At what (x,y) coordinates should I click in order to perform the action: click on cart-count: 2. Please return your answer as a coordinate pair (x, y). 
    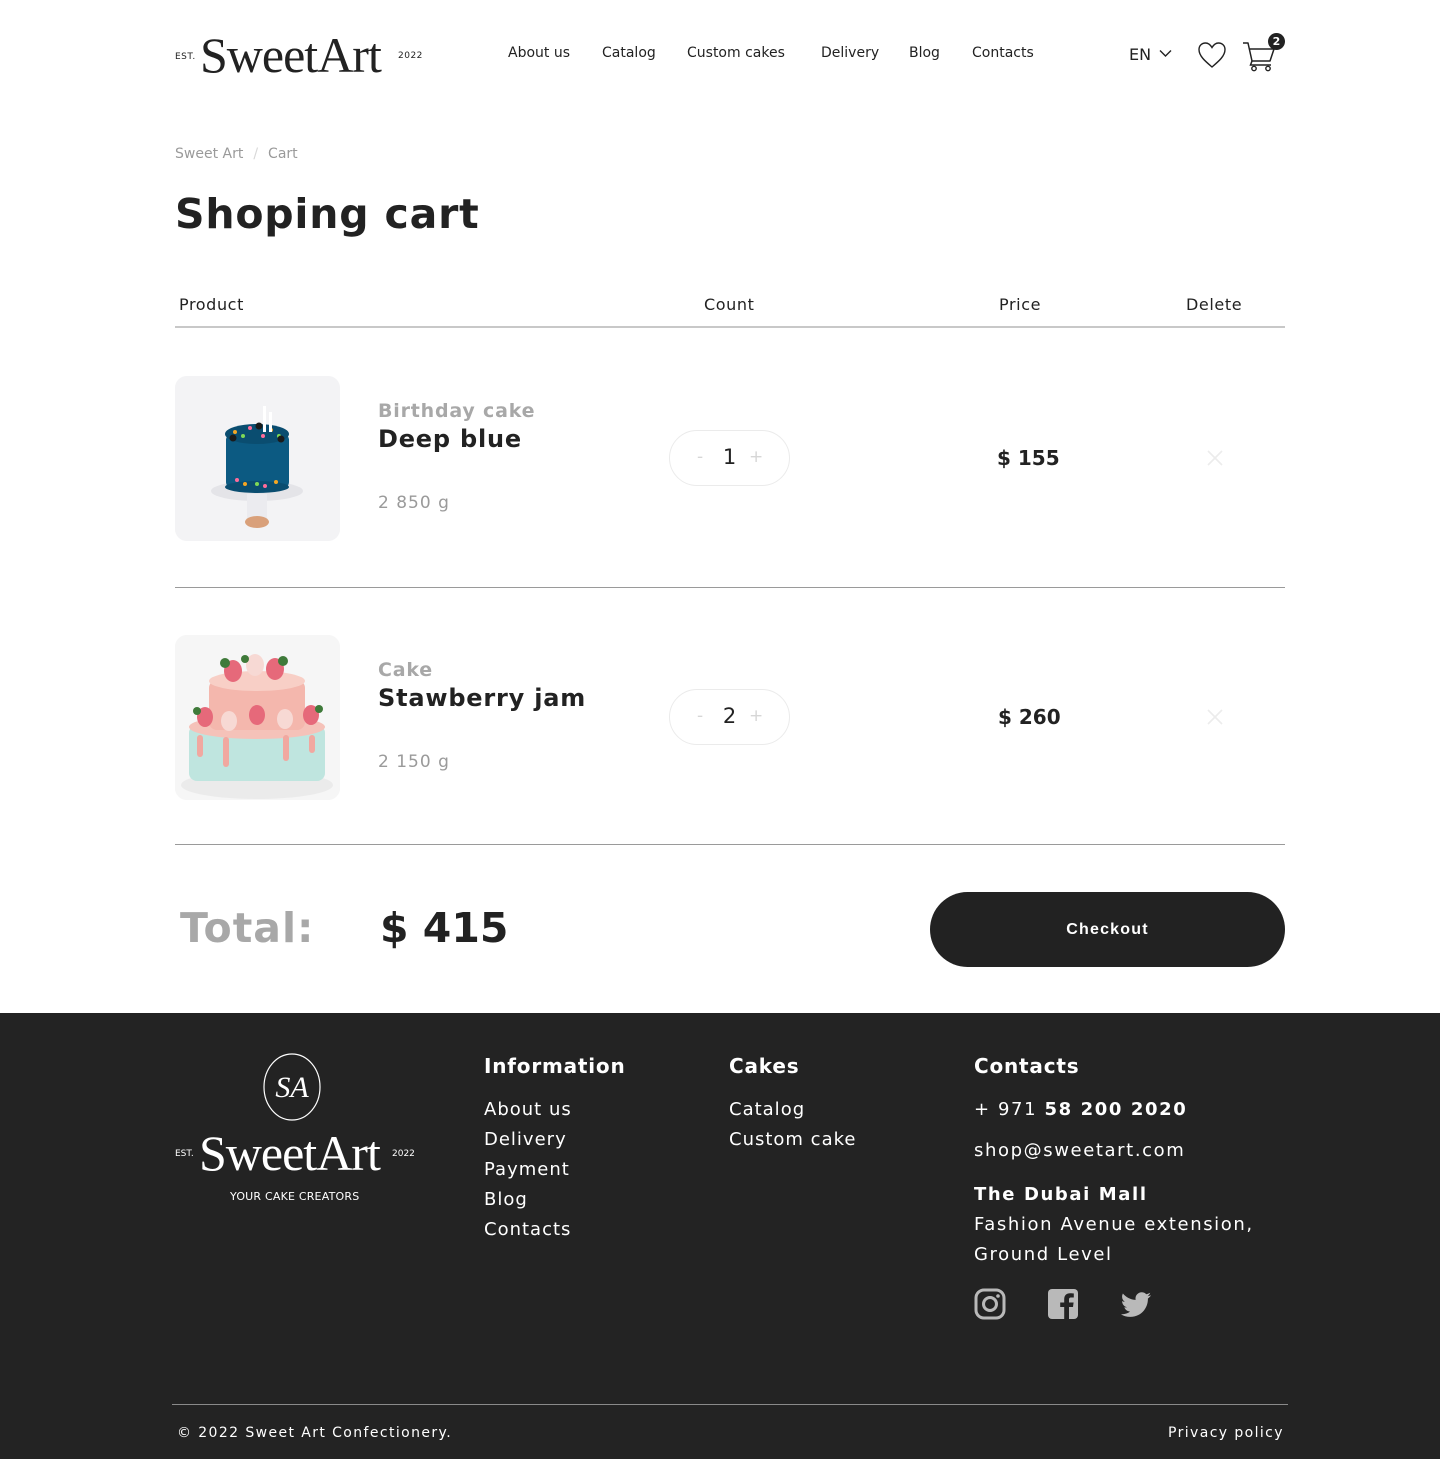
    Looking at the image, I should click on (1276, 41).